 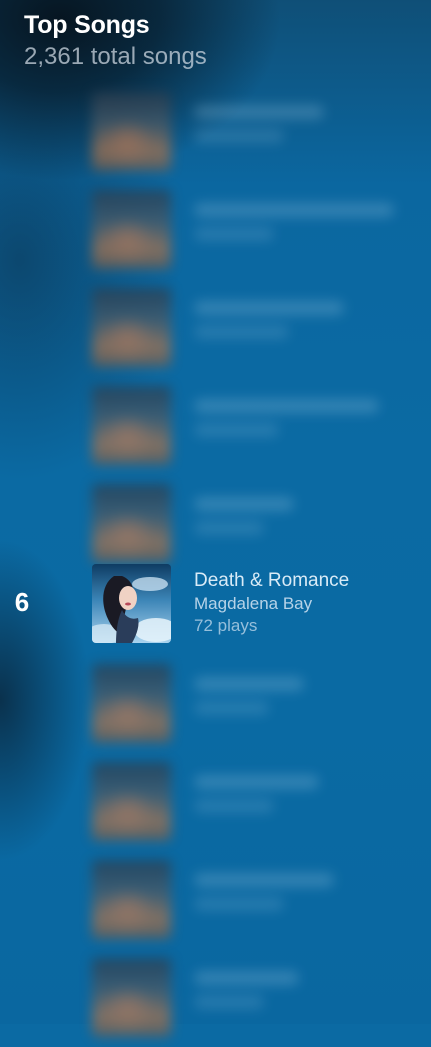 I want to click on total-songs-count: 2,361 total songs, so click(x=115, y=56).